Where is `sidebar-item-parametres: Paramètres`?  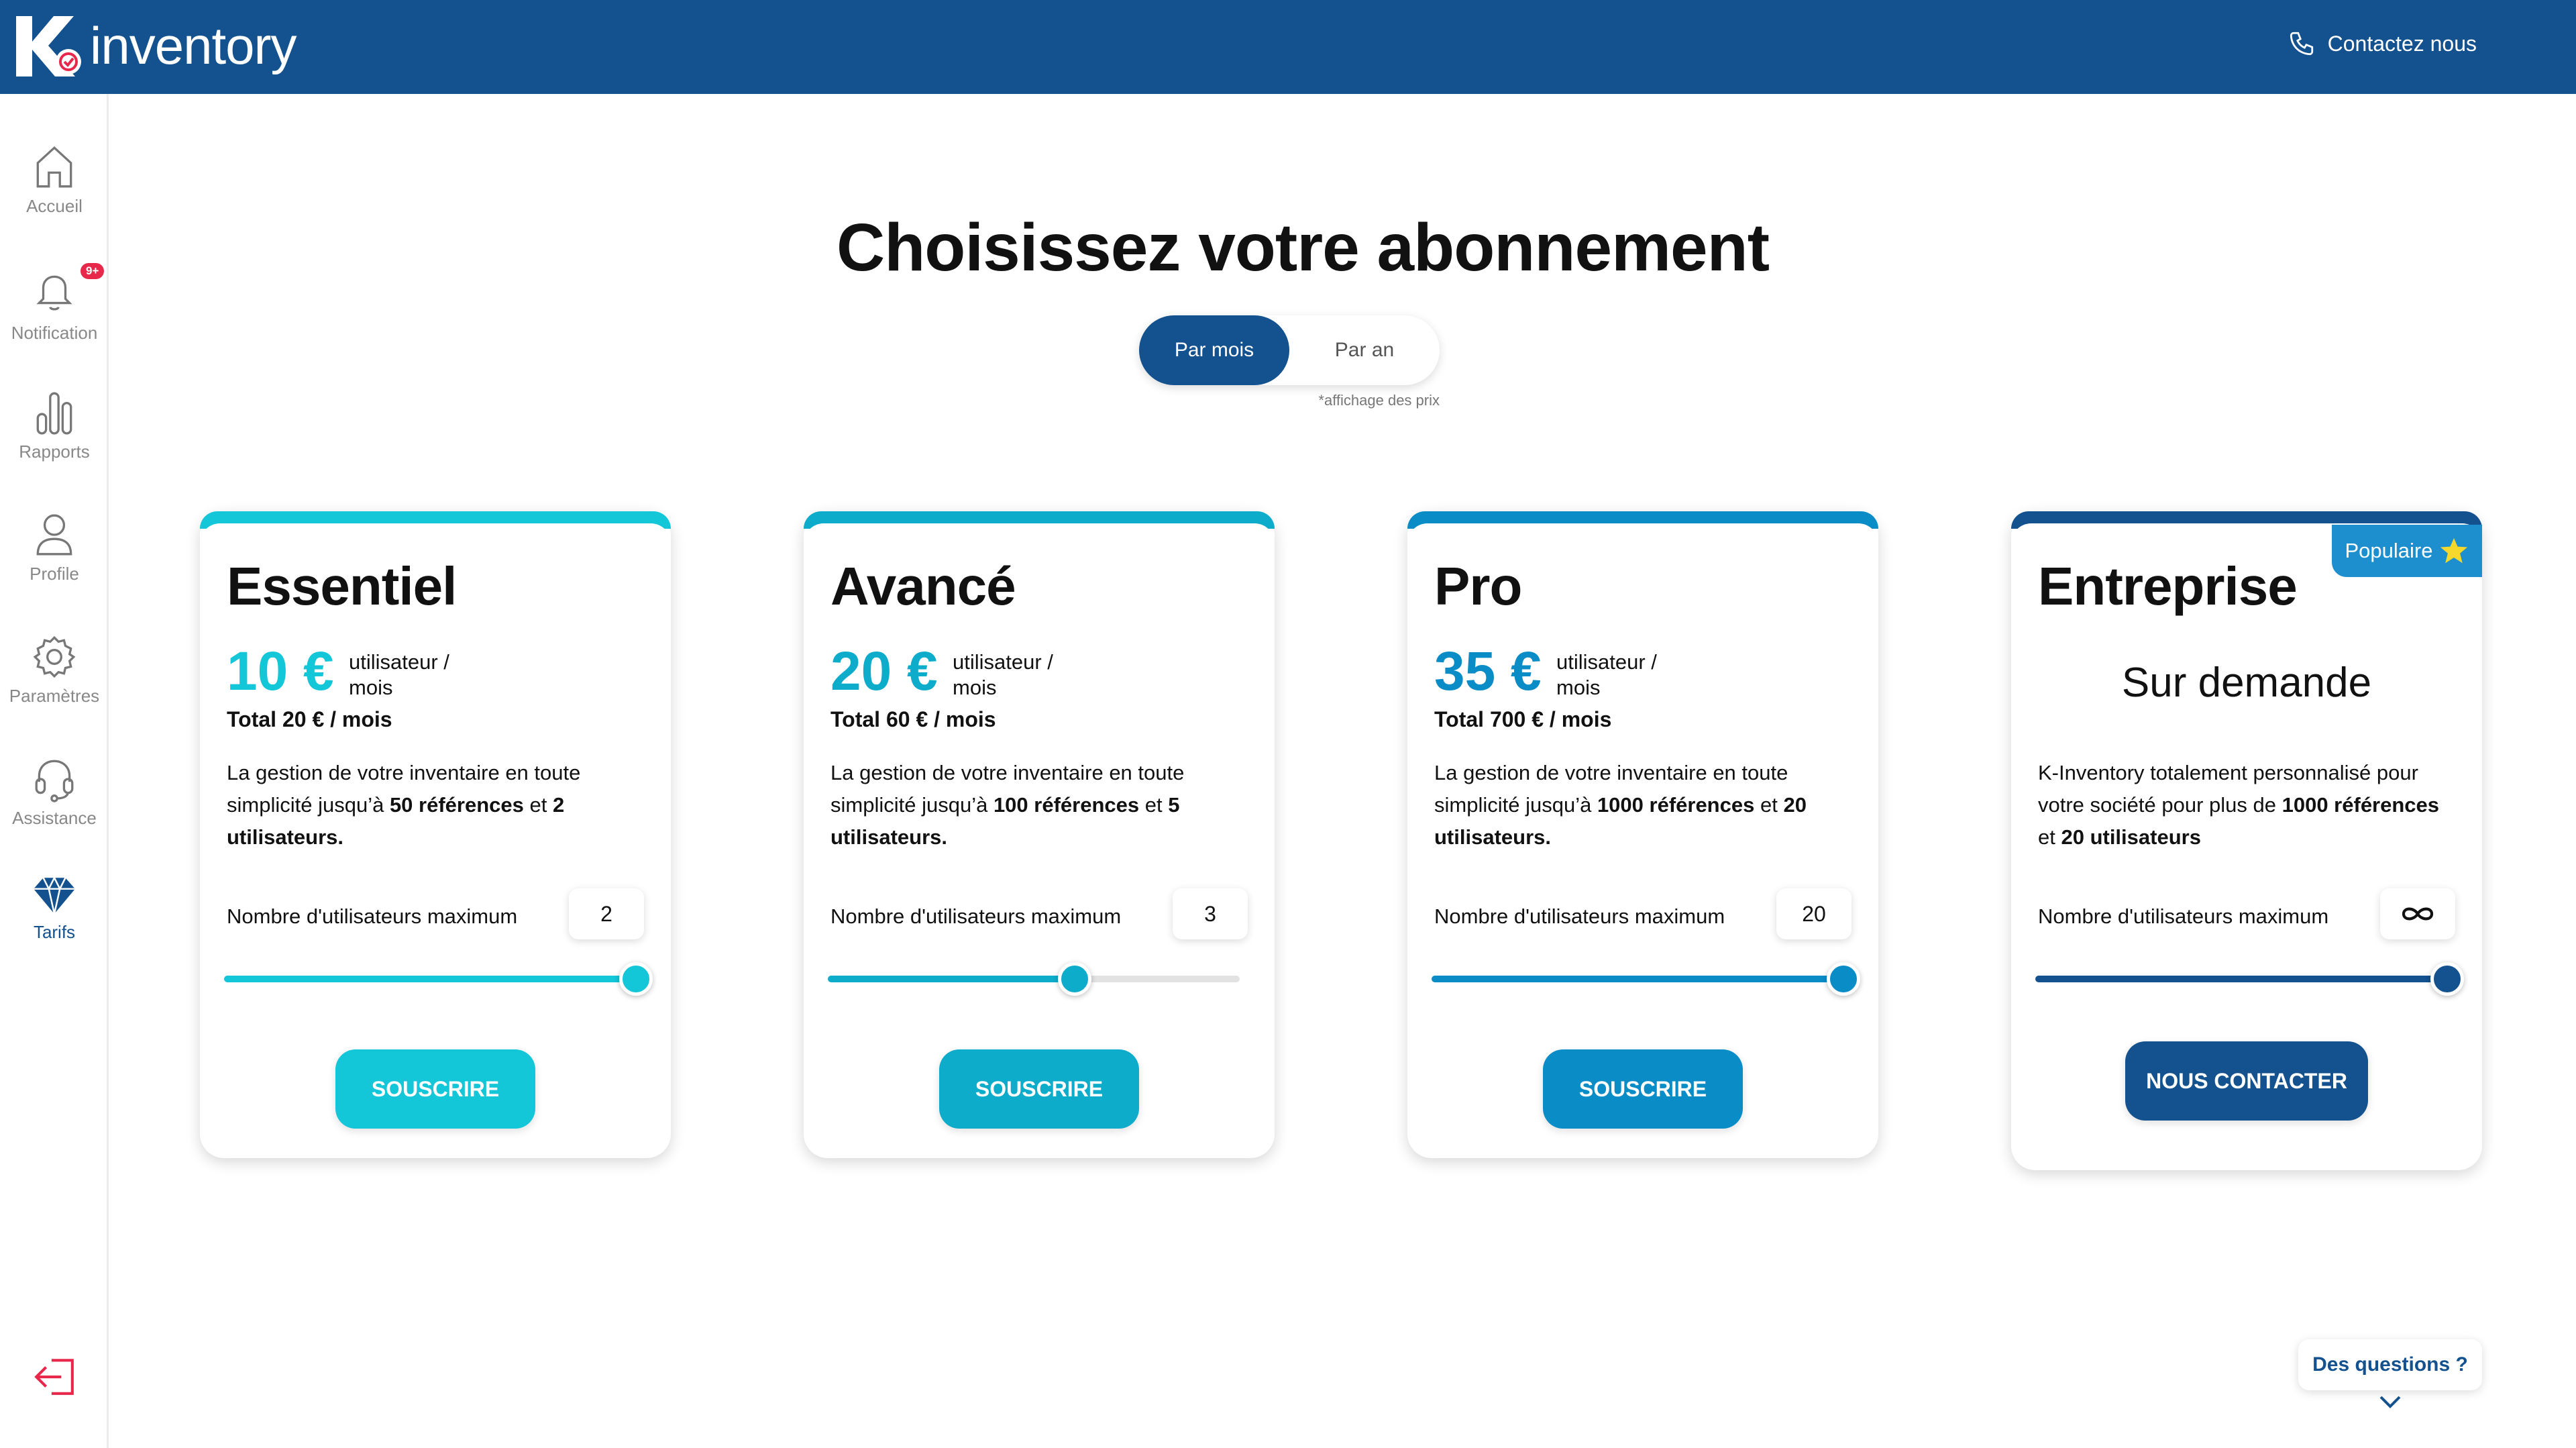 sidebar-item-parametres: Paramètres is located at coordinates (54, 670).